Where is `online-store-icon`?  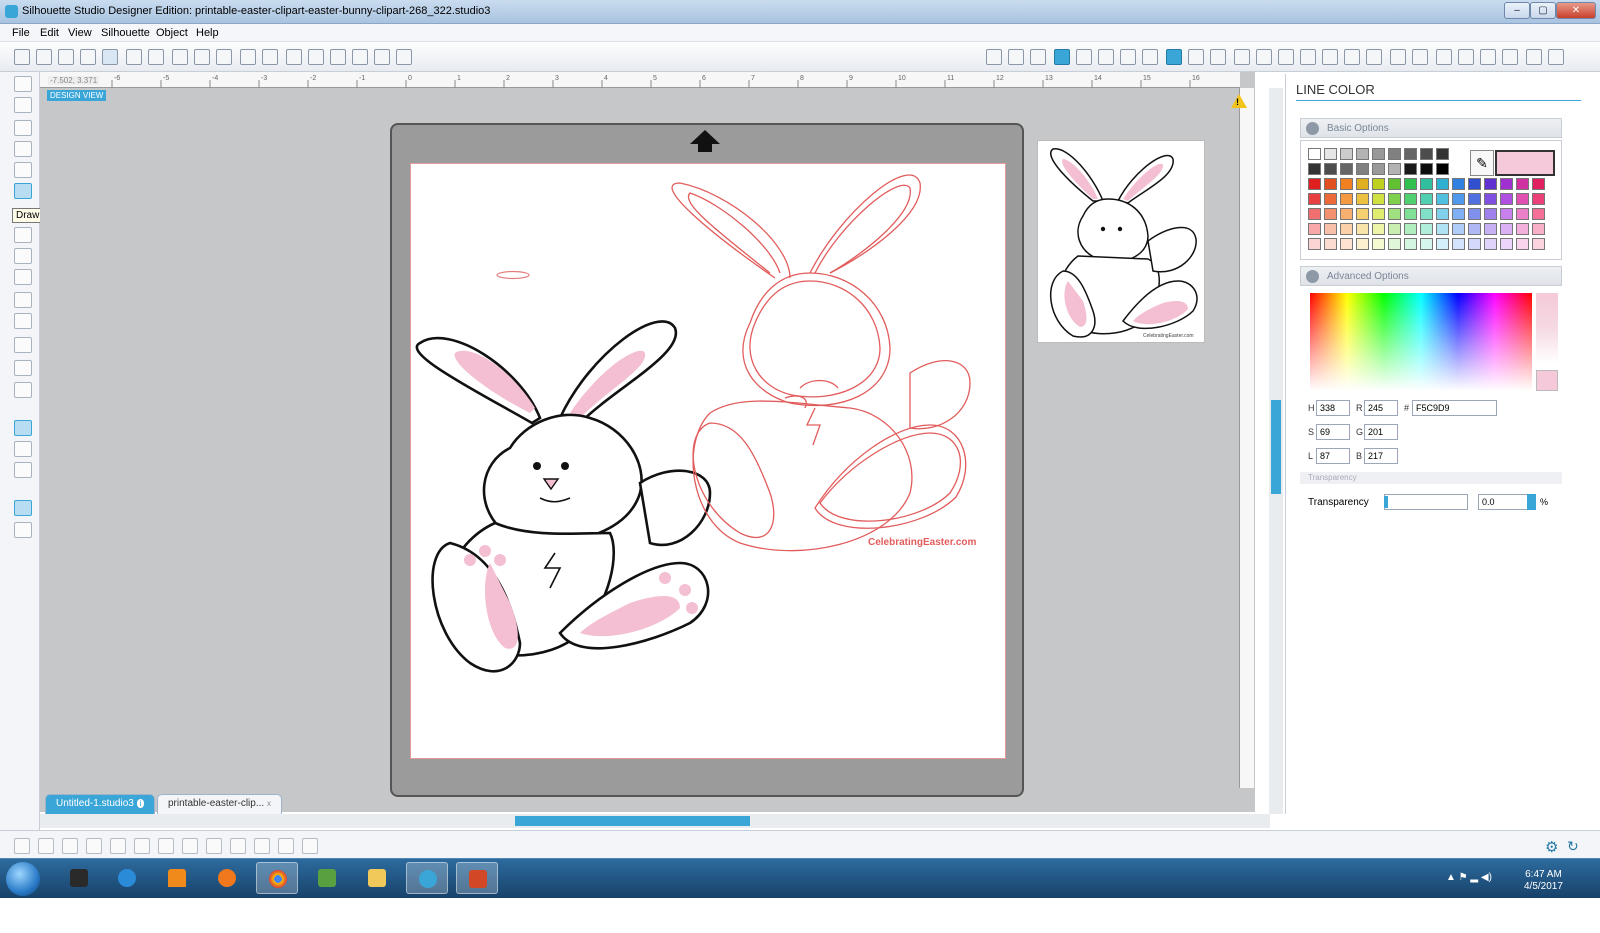
online-store-icon is located at coordinates (23, 470).